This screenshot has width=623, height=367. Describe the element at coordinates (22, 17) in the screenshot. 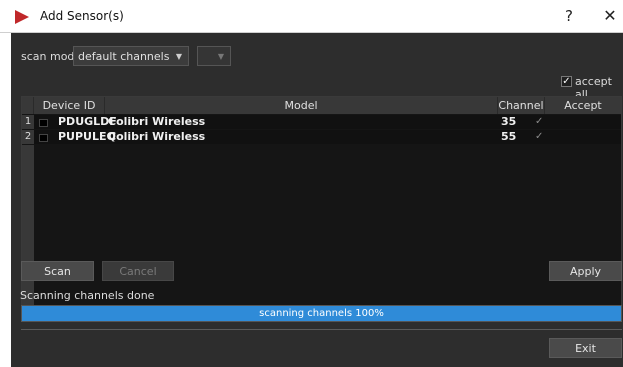

I see `app-logo-icon` at that location.